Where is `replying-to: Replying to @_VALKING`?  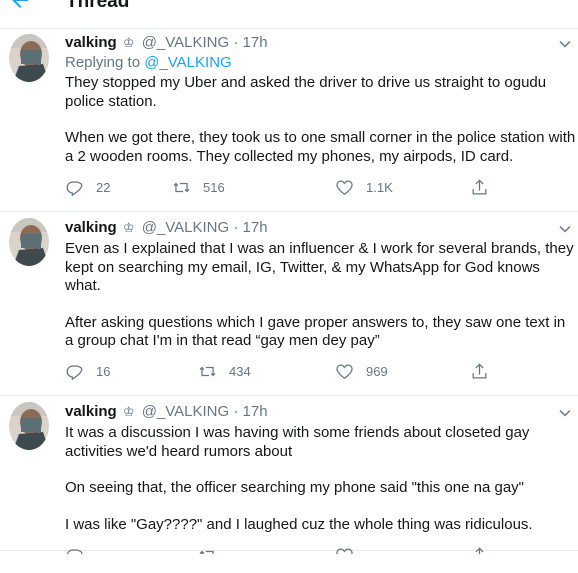
replying-to: Replying to @_VALKING is located at coordinates (148, 62).